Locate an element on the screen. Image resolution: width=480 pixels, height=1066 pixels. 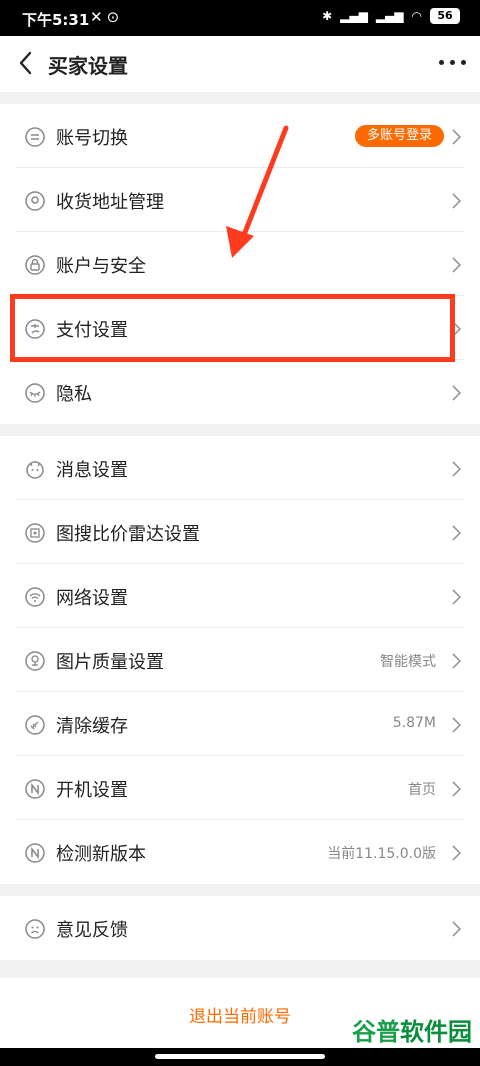
message-icon is located at coordinates (35, 470).